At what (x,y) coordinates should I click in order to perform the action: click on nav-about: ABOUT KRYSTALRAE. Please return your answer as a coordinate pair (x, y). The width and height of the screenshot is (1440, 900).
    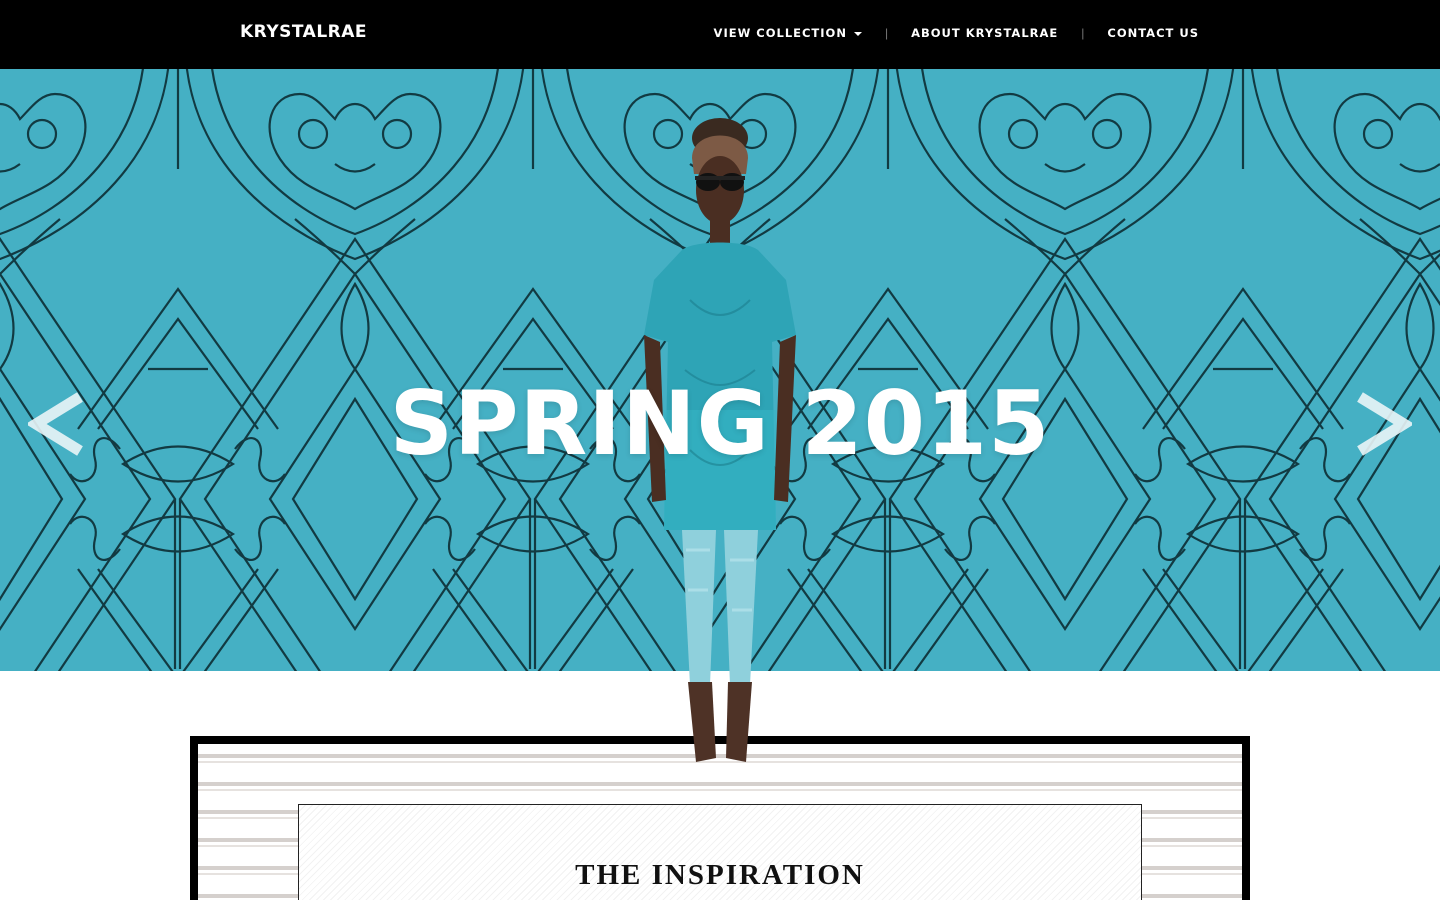
    Looking at the image, I should click on (984, 33).